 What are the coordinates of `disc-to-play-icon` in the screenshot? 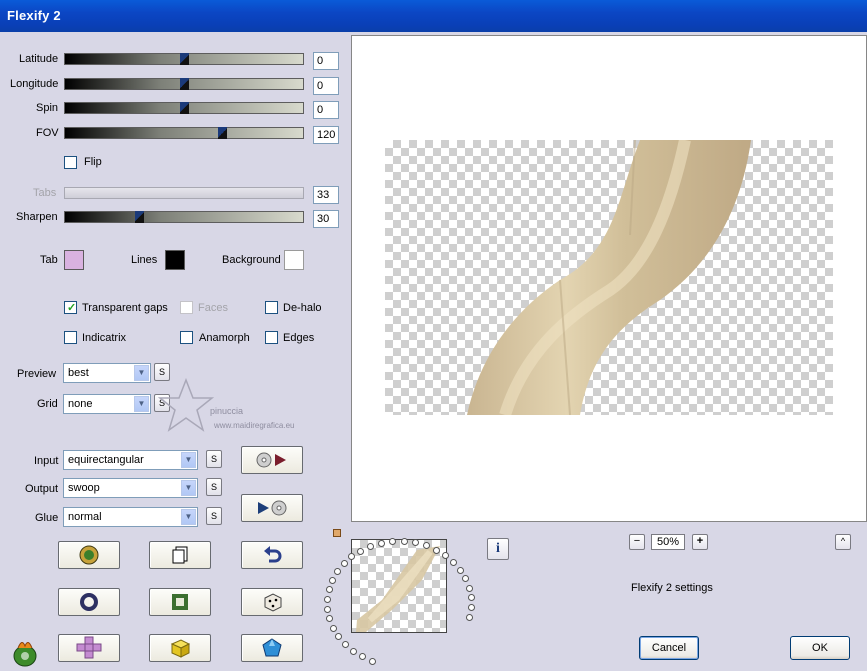 It's located at (271, 460).